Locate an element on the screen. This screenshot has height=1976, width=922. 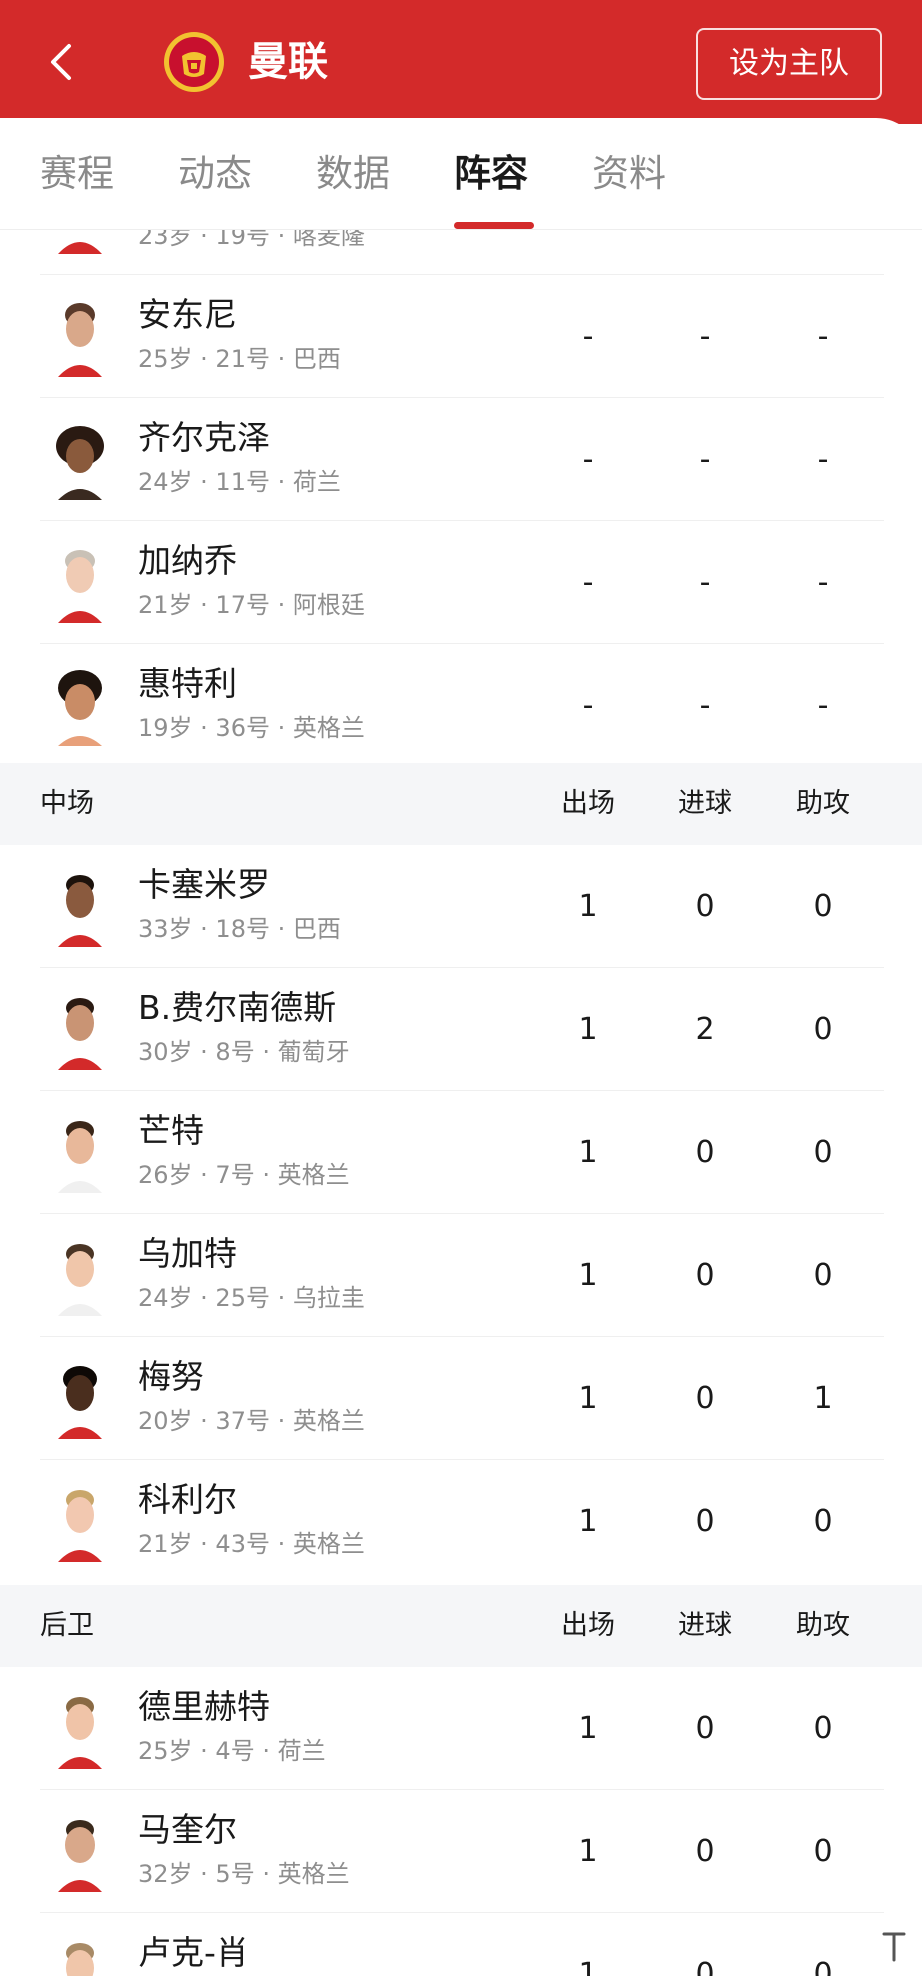
tab-bar: 赛程 动态 数据 阵容 资料 is located at coordinates (461, 174).